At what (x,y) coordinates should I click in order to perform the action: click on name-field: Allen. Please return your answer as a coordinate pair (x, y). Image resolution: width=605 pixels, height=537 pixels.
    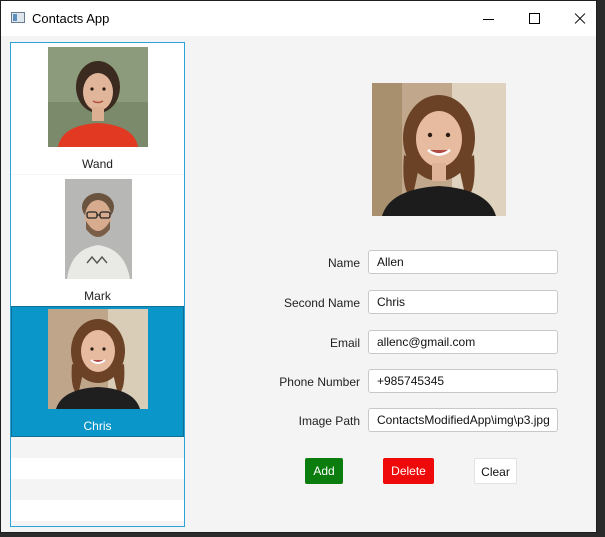
    Looking at the image, I should click on (463, 262).